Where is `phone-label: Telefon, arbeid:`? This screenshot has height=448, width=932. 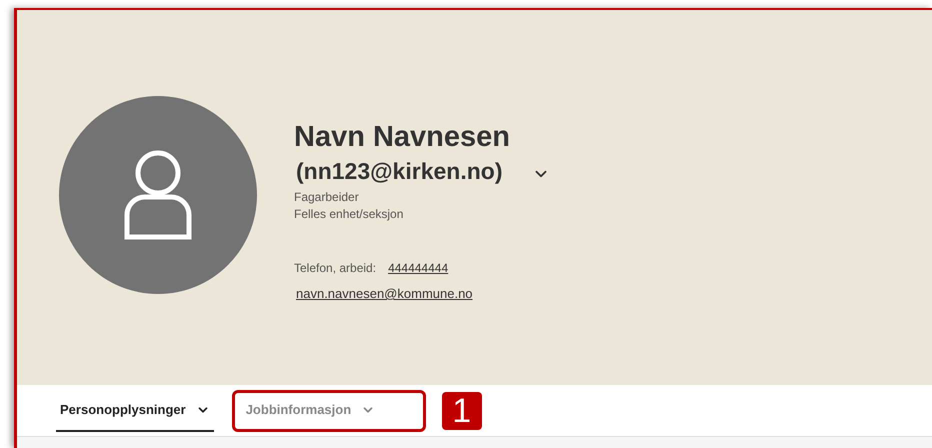 phone-label: Telefon, arbeid: is located at coordinates (335, 268).